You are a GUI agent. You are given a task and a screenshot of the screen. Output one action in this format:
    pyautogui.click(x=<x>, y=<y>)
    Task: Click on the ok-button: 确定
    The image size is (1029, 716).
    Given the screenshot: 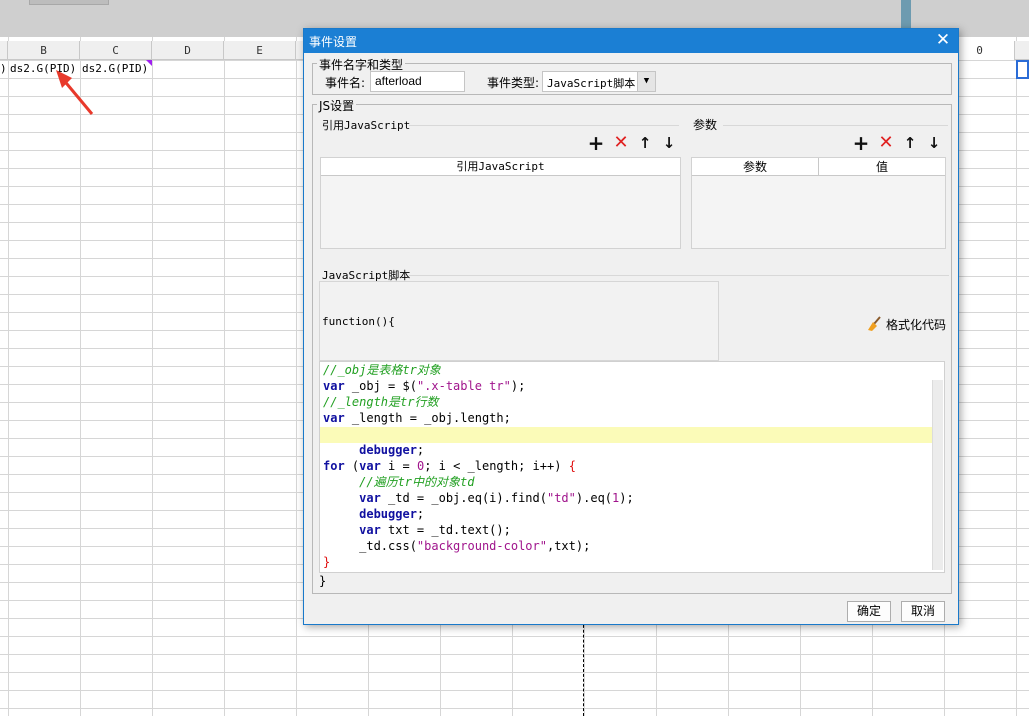 What is the action you would take?
    pyautogui.click(x=869, y=611)
    